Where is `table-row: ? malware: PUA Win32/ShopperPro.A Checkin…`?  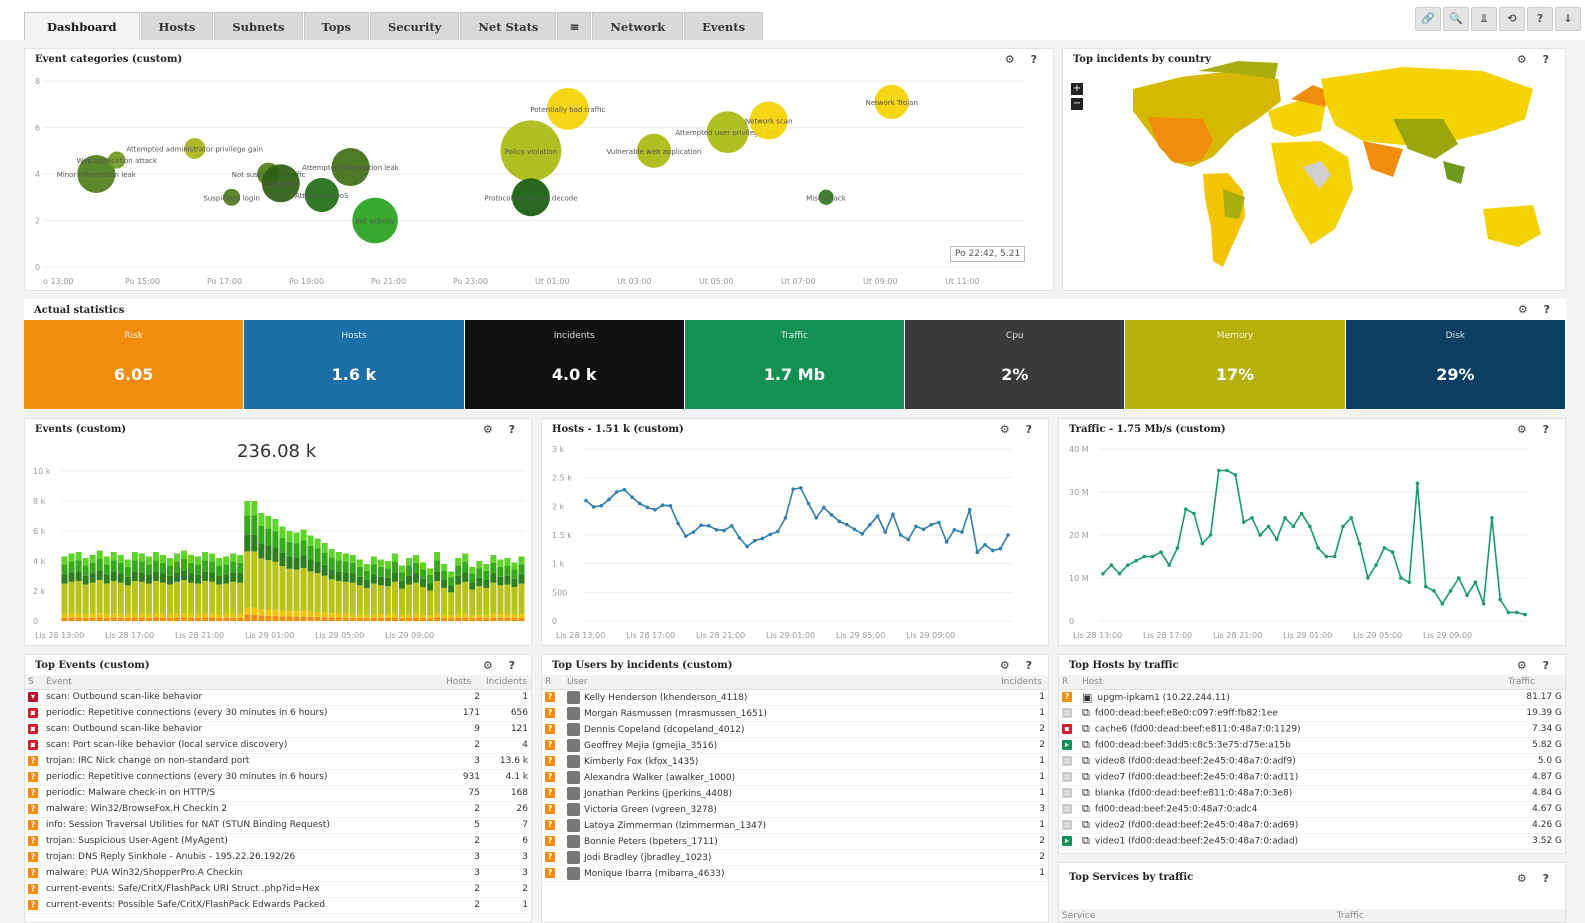 table-row: ? malware: PUA Win32/ShopperPro.A Checkin… is located at coordinates (278, 873).